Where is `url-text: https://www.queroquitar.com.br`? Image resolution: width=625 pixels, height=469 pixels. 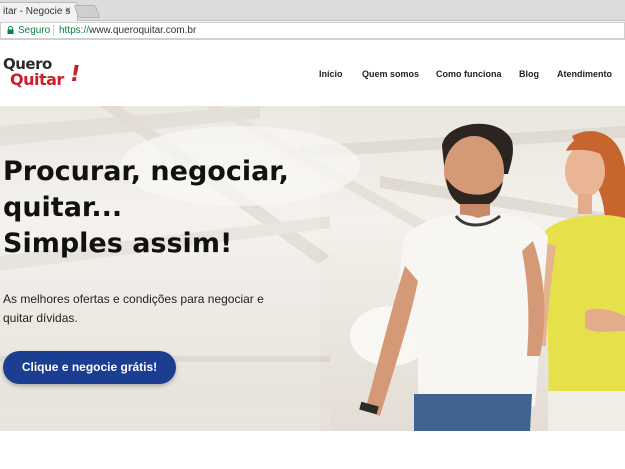
url-text: https://www.queroquitar.com.br is located at coordinates (127, 30).